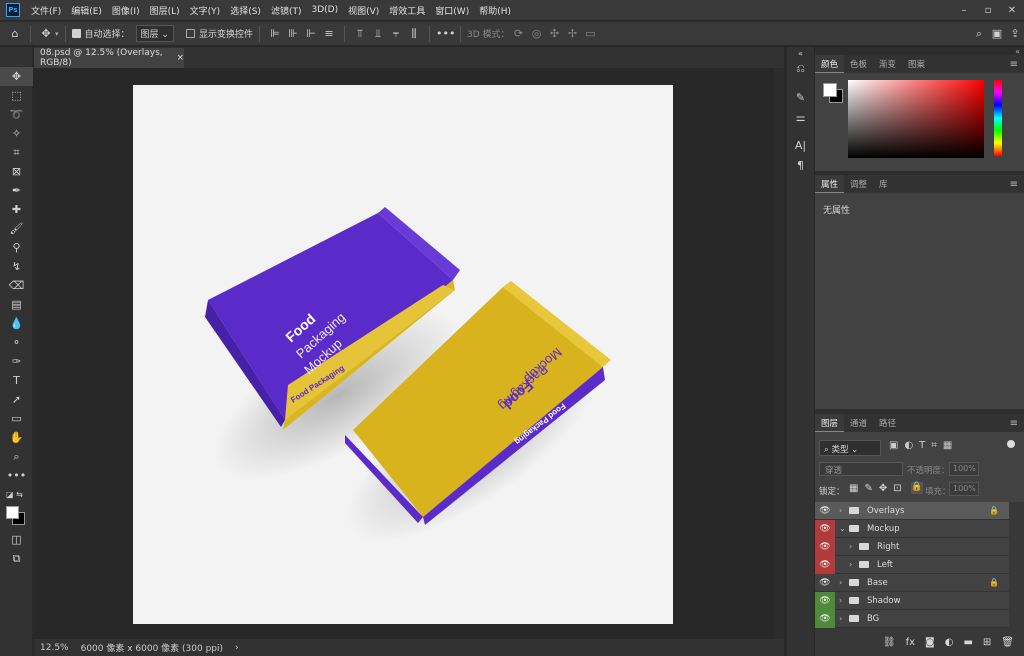 Image resolution: width=1024 pixels, height=656 pixels. I want to click on hand-tool-icon: ✋, so click(16, 437).